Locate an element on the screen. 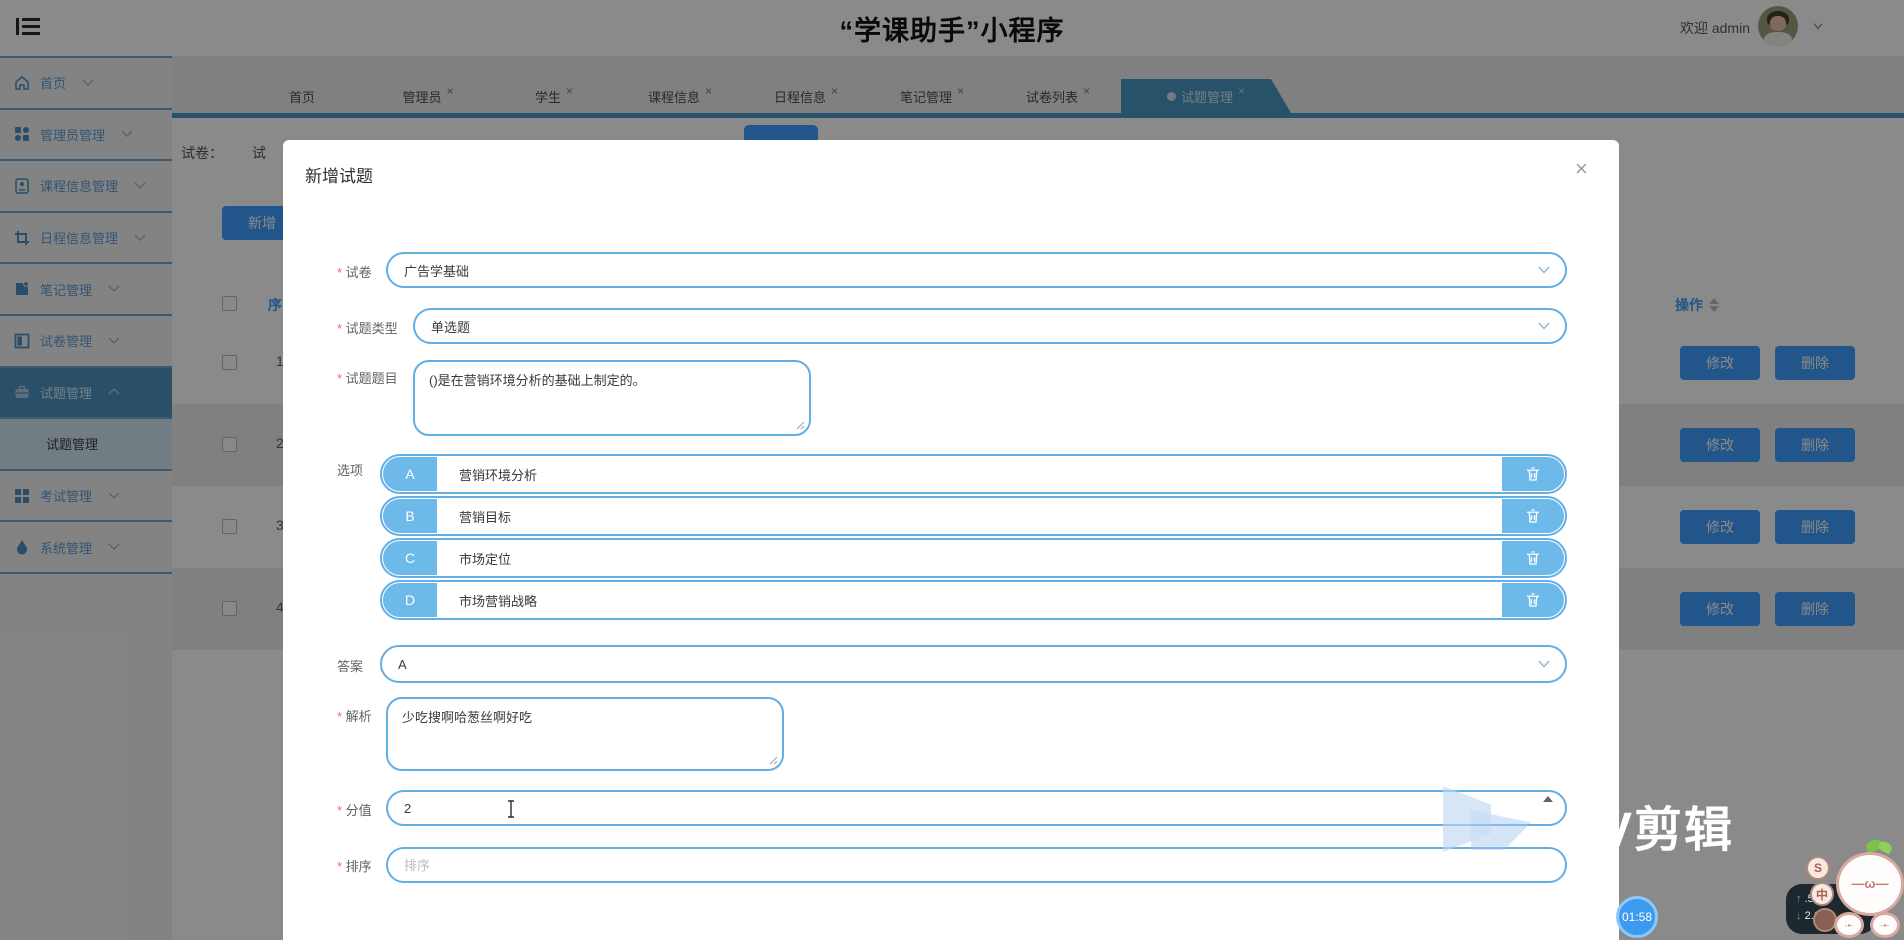  paper-label: 试卷 is located at coordinates (354, 271).